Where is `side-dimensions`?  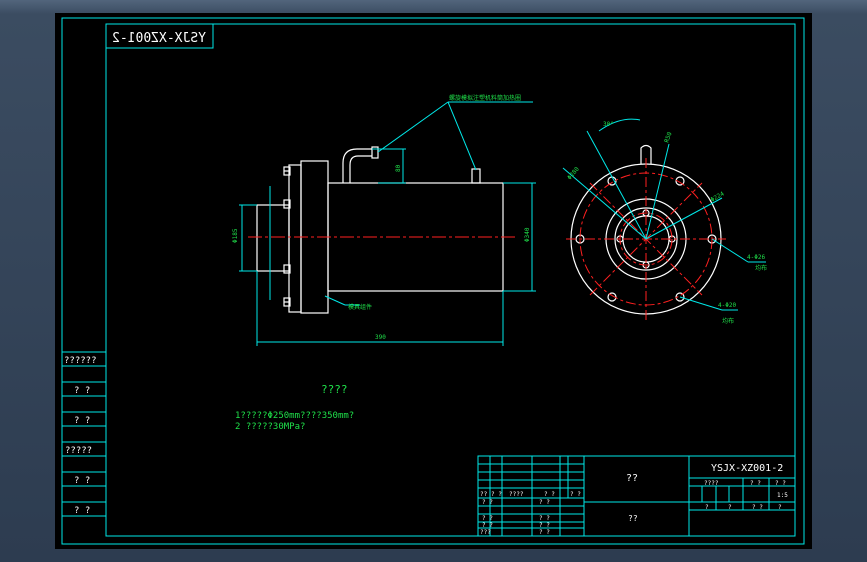 side-dimensions is located at coordinates (387, 247).